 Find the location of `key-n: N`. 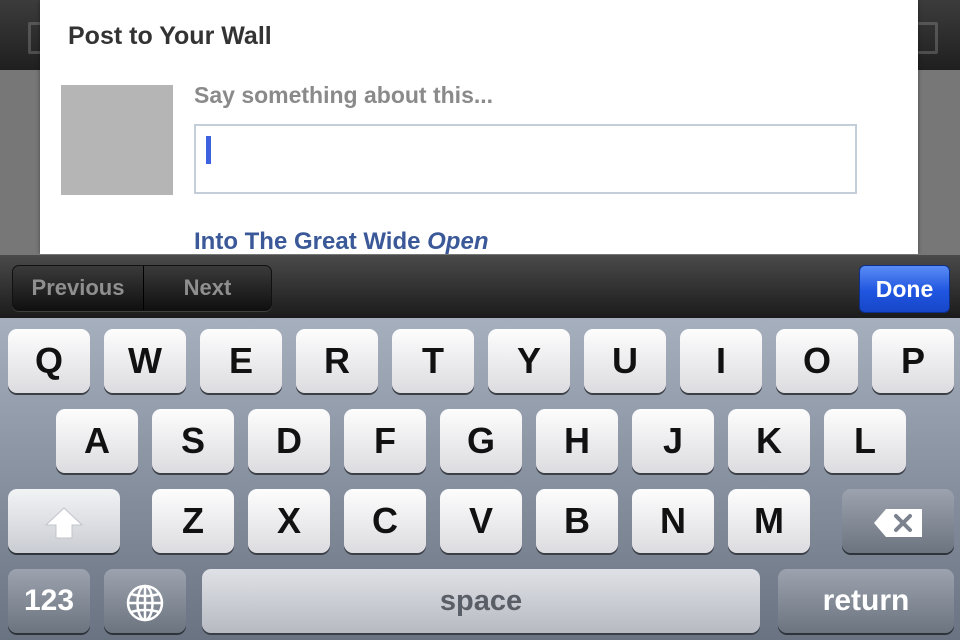

key-n: N is located at coordinates (673, 521).